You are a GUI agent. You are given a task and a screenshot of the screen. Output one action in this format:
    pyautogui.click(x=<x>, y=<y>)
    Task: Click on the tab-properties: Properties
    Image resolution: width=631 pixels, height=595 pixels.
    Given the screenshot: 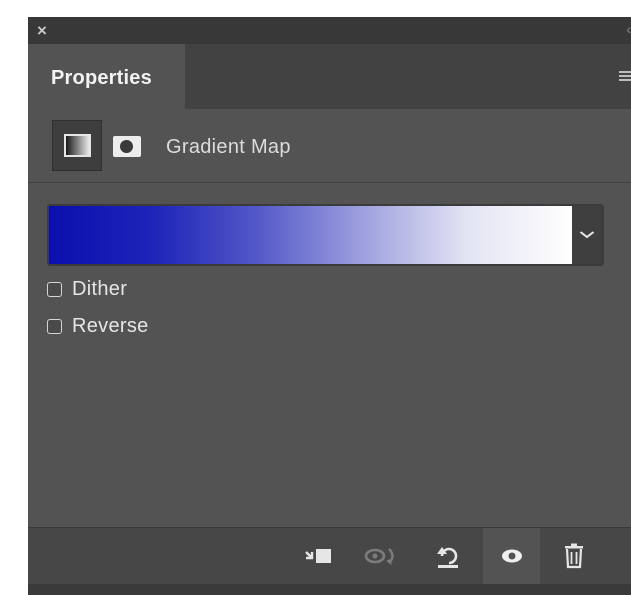 What is the action you would take?
    pyautogui.click(x=106, y=77)
    